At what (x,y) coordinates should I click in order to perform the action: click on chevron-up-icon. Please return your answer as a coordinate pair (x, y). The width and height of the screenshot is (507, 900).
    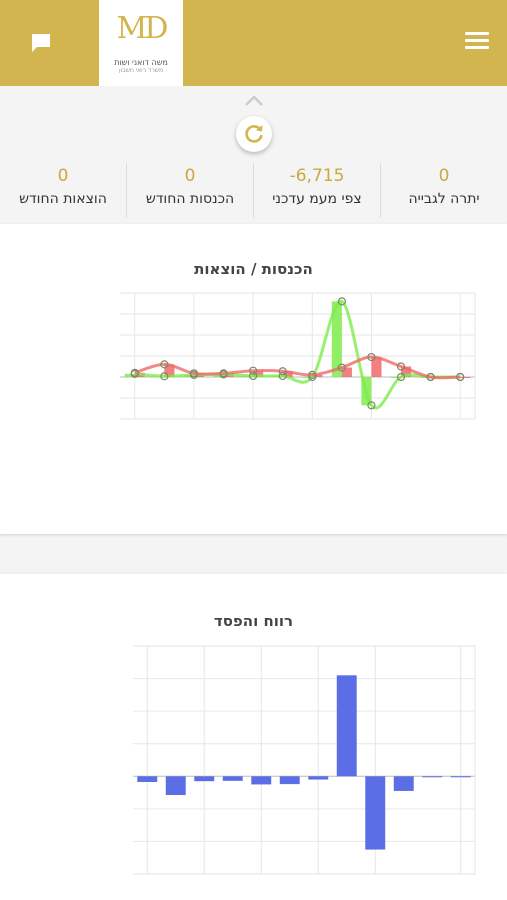
    Looking at the image, I should click on (254, 101).